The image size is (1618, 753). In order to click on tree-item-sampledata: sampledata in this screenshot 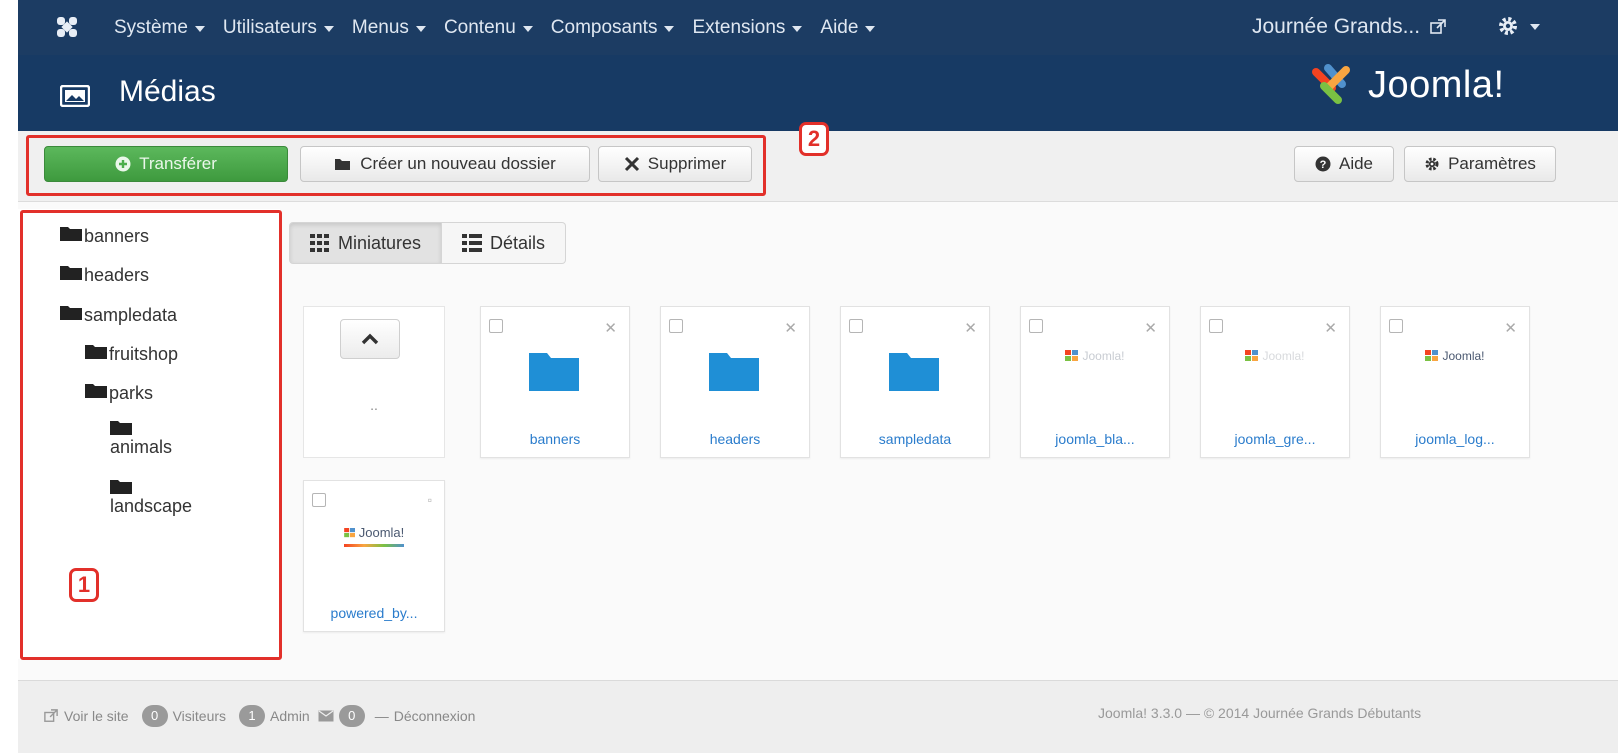, I will do `click(118, 315)`.